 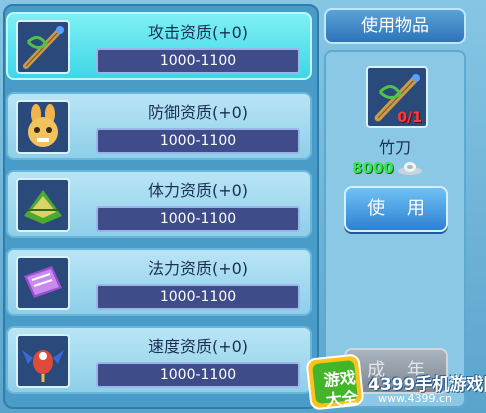 I want to click on rice-dumpling-icon, so click(x=43, y=205).